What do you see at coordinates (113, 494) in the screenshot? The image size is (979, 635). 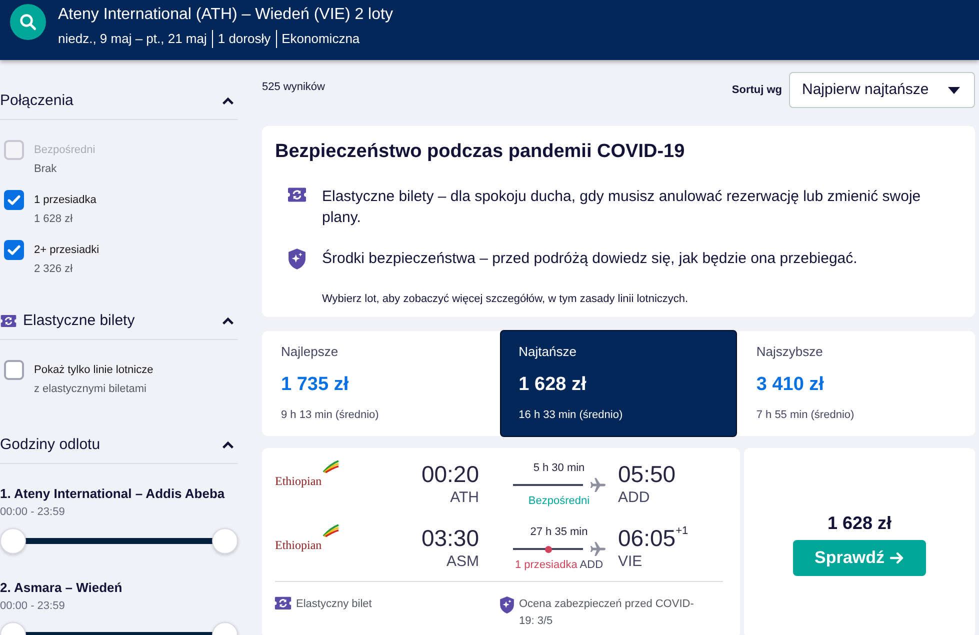 I see `slot-label: 1. Ateny International – Addis Abeba` at bounding box center [113, 494].